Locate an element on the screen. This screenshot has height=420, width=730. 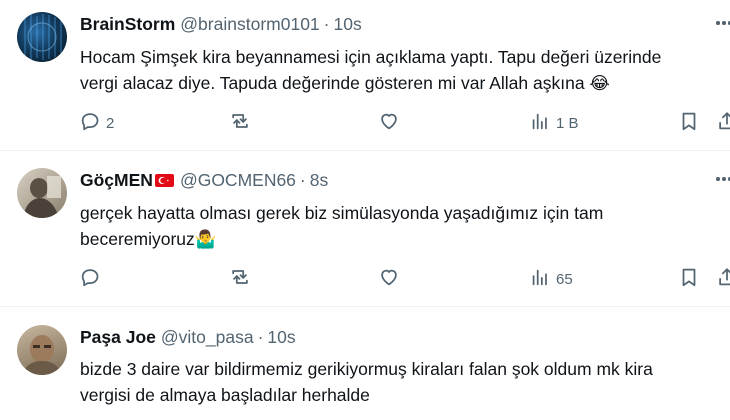
tweet-header: BrainStorm @brainstorm0101 · 10s is located at coordinates (221, 24).